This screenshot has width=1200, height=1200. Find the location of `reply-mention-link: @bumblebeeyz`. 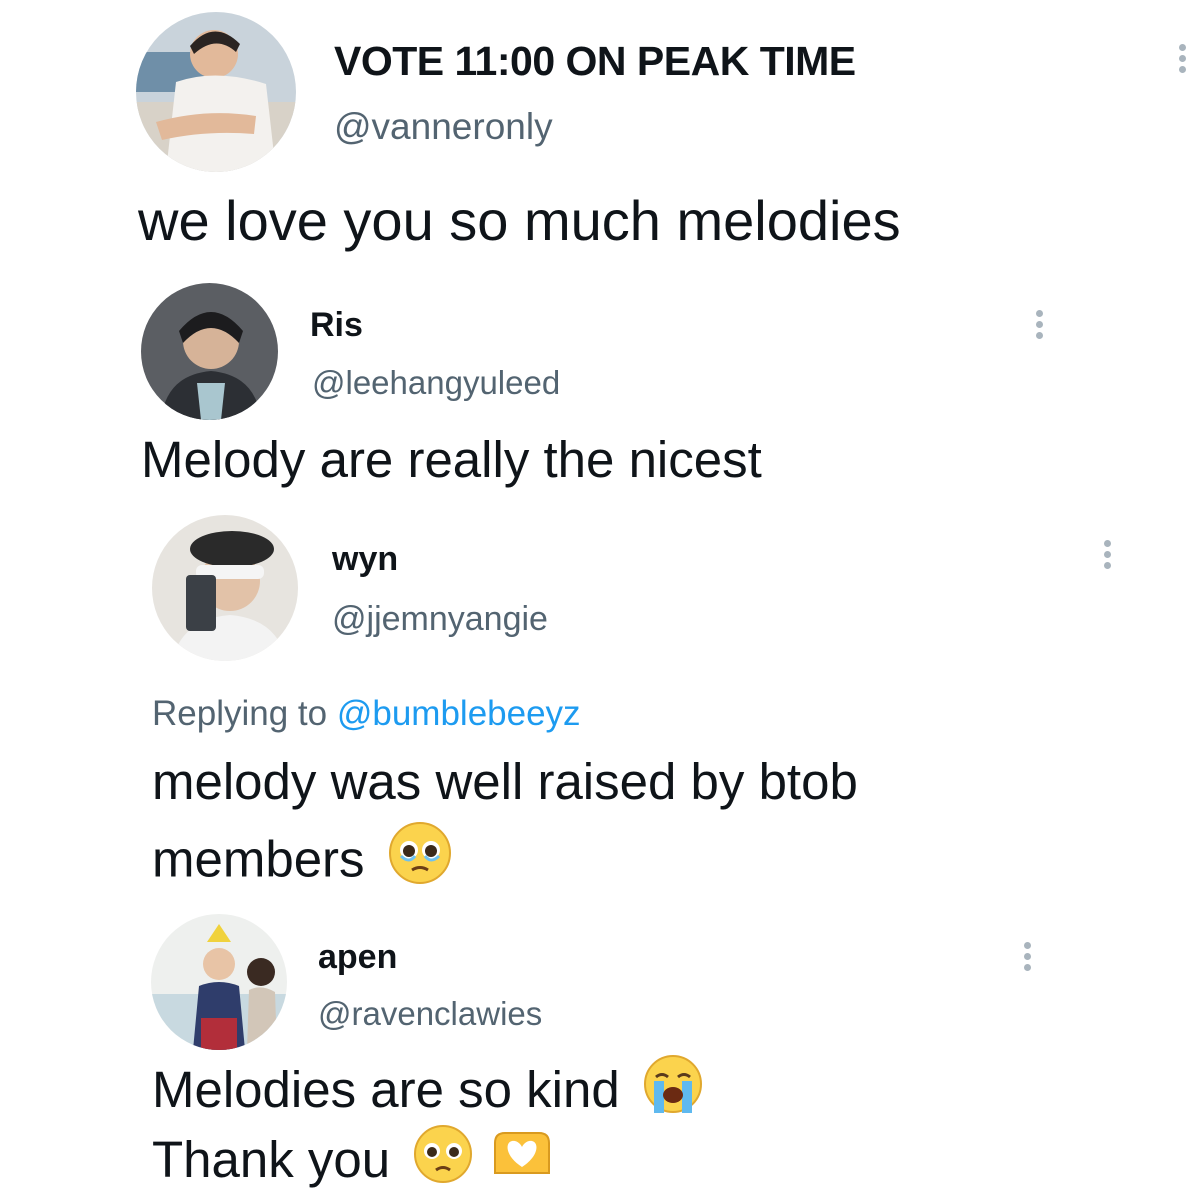

reply-mention-link: @bumblebeeyz is located at coordinates (459, 713).